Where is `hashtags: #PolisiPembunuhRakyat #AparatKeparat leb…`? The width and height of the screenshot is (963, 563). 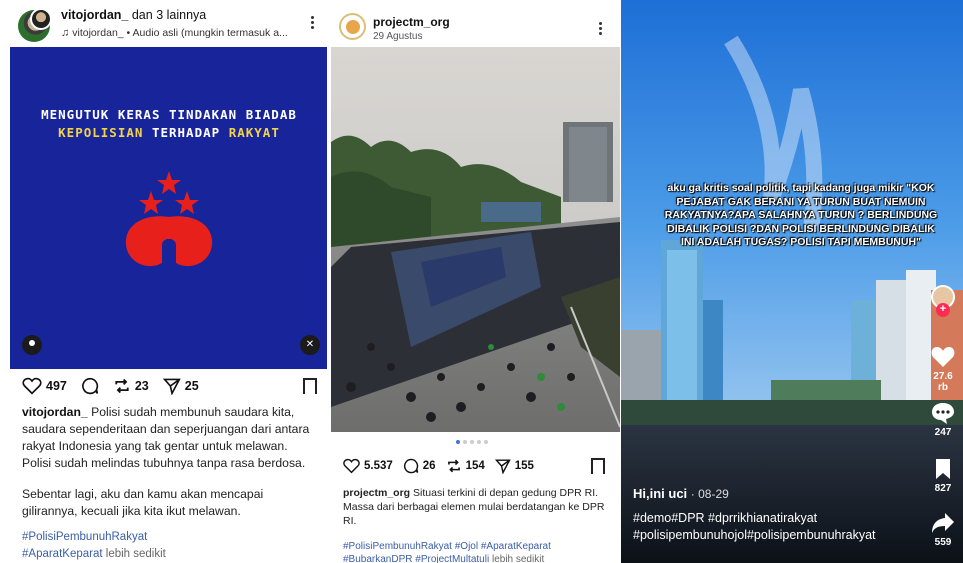
hashtags: #PolisiPembunuhRakyat #AparatKeparat leb… is located at coordinates (172, 546).